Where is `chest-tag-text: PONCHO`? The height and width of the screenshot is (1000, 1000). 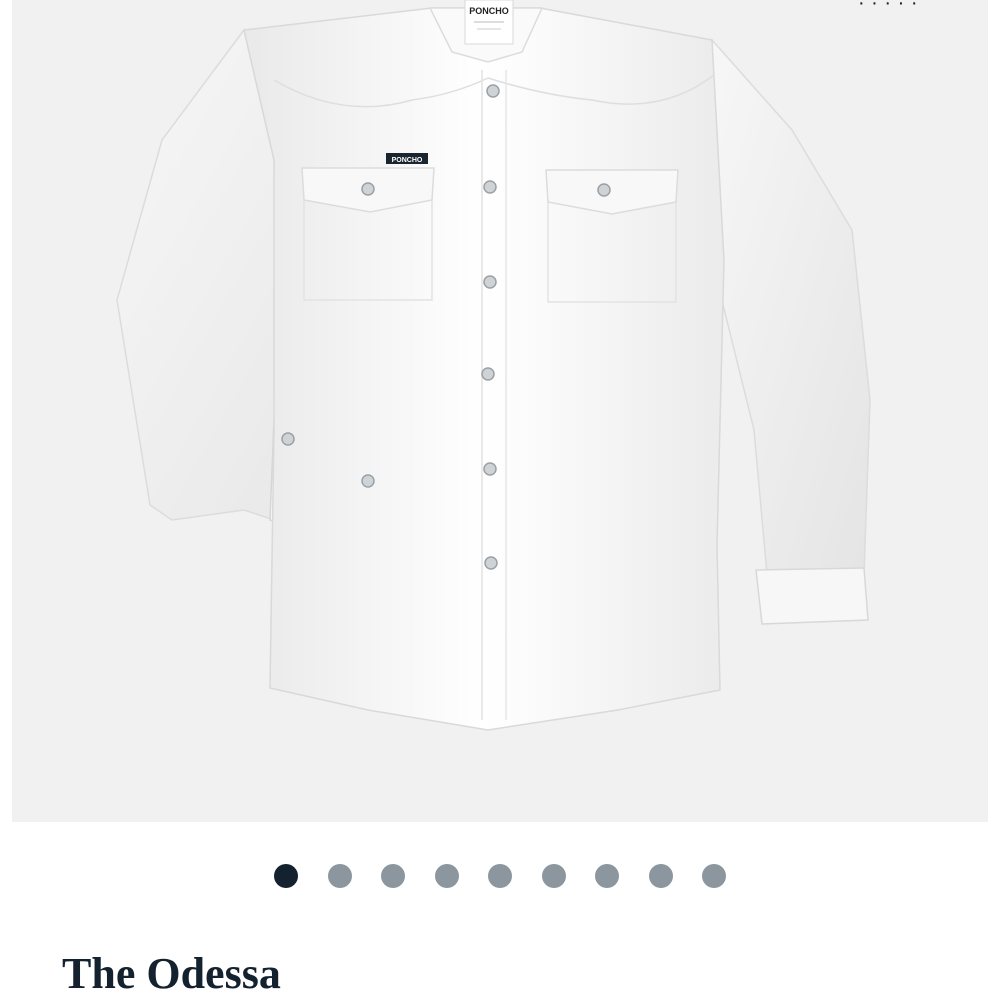 chest-tag-text: PONCHO is located at coordinates (407, 160).